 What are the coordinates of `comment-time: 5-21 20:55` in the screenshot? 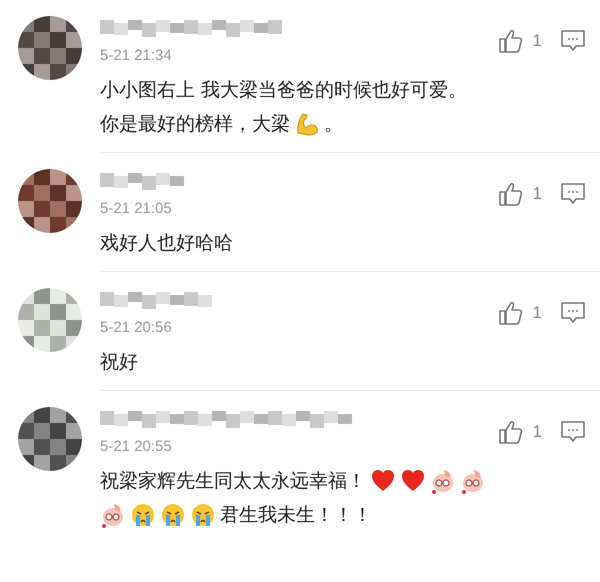 It's located at (136, 446).